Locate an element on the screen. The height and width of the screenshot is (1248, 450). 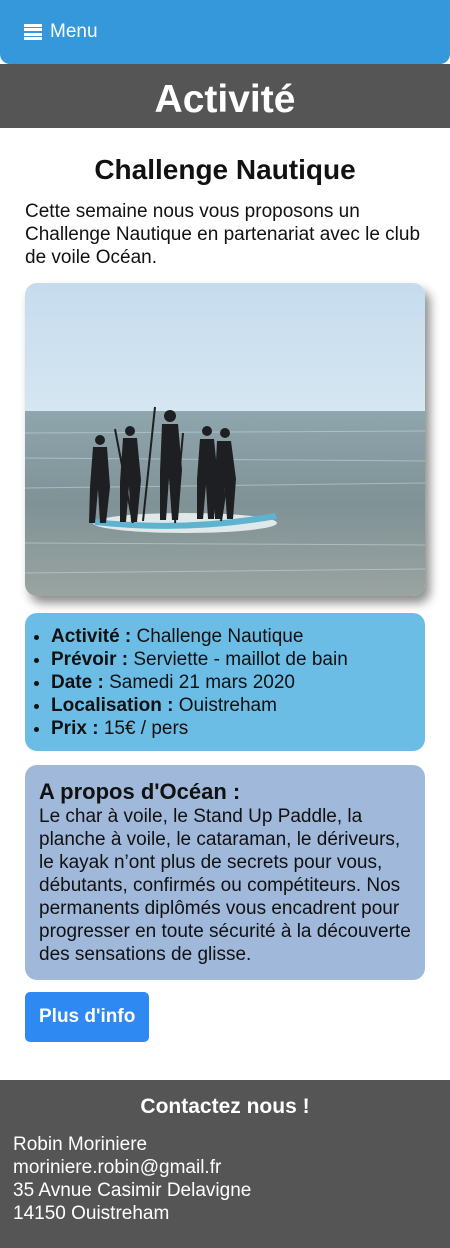
hamburger-icon is located at coordinates (33, 32).